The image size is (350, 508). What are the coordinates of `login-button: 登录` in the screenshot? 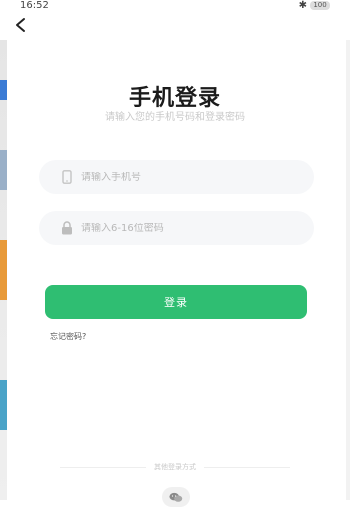 It's located at (176, 302).